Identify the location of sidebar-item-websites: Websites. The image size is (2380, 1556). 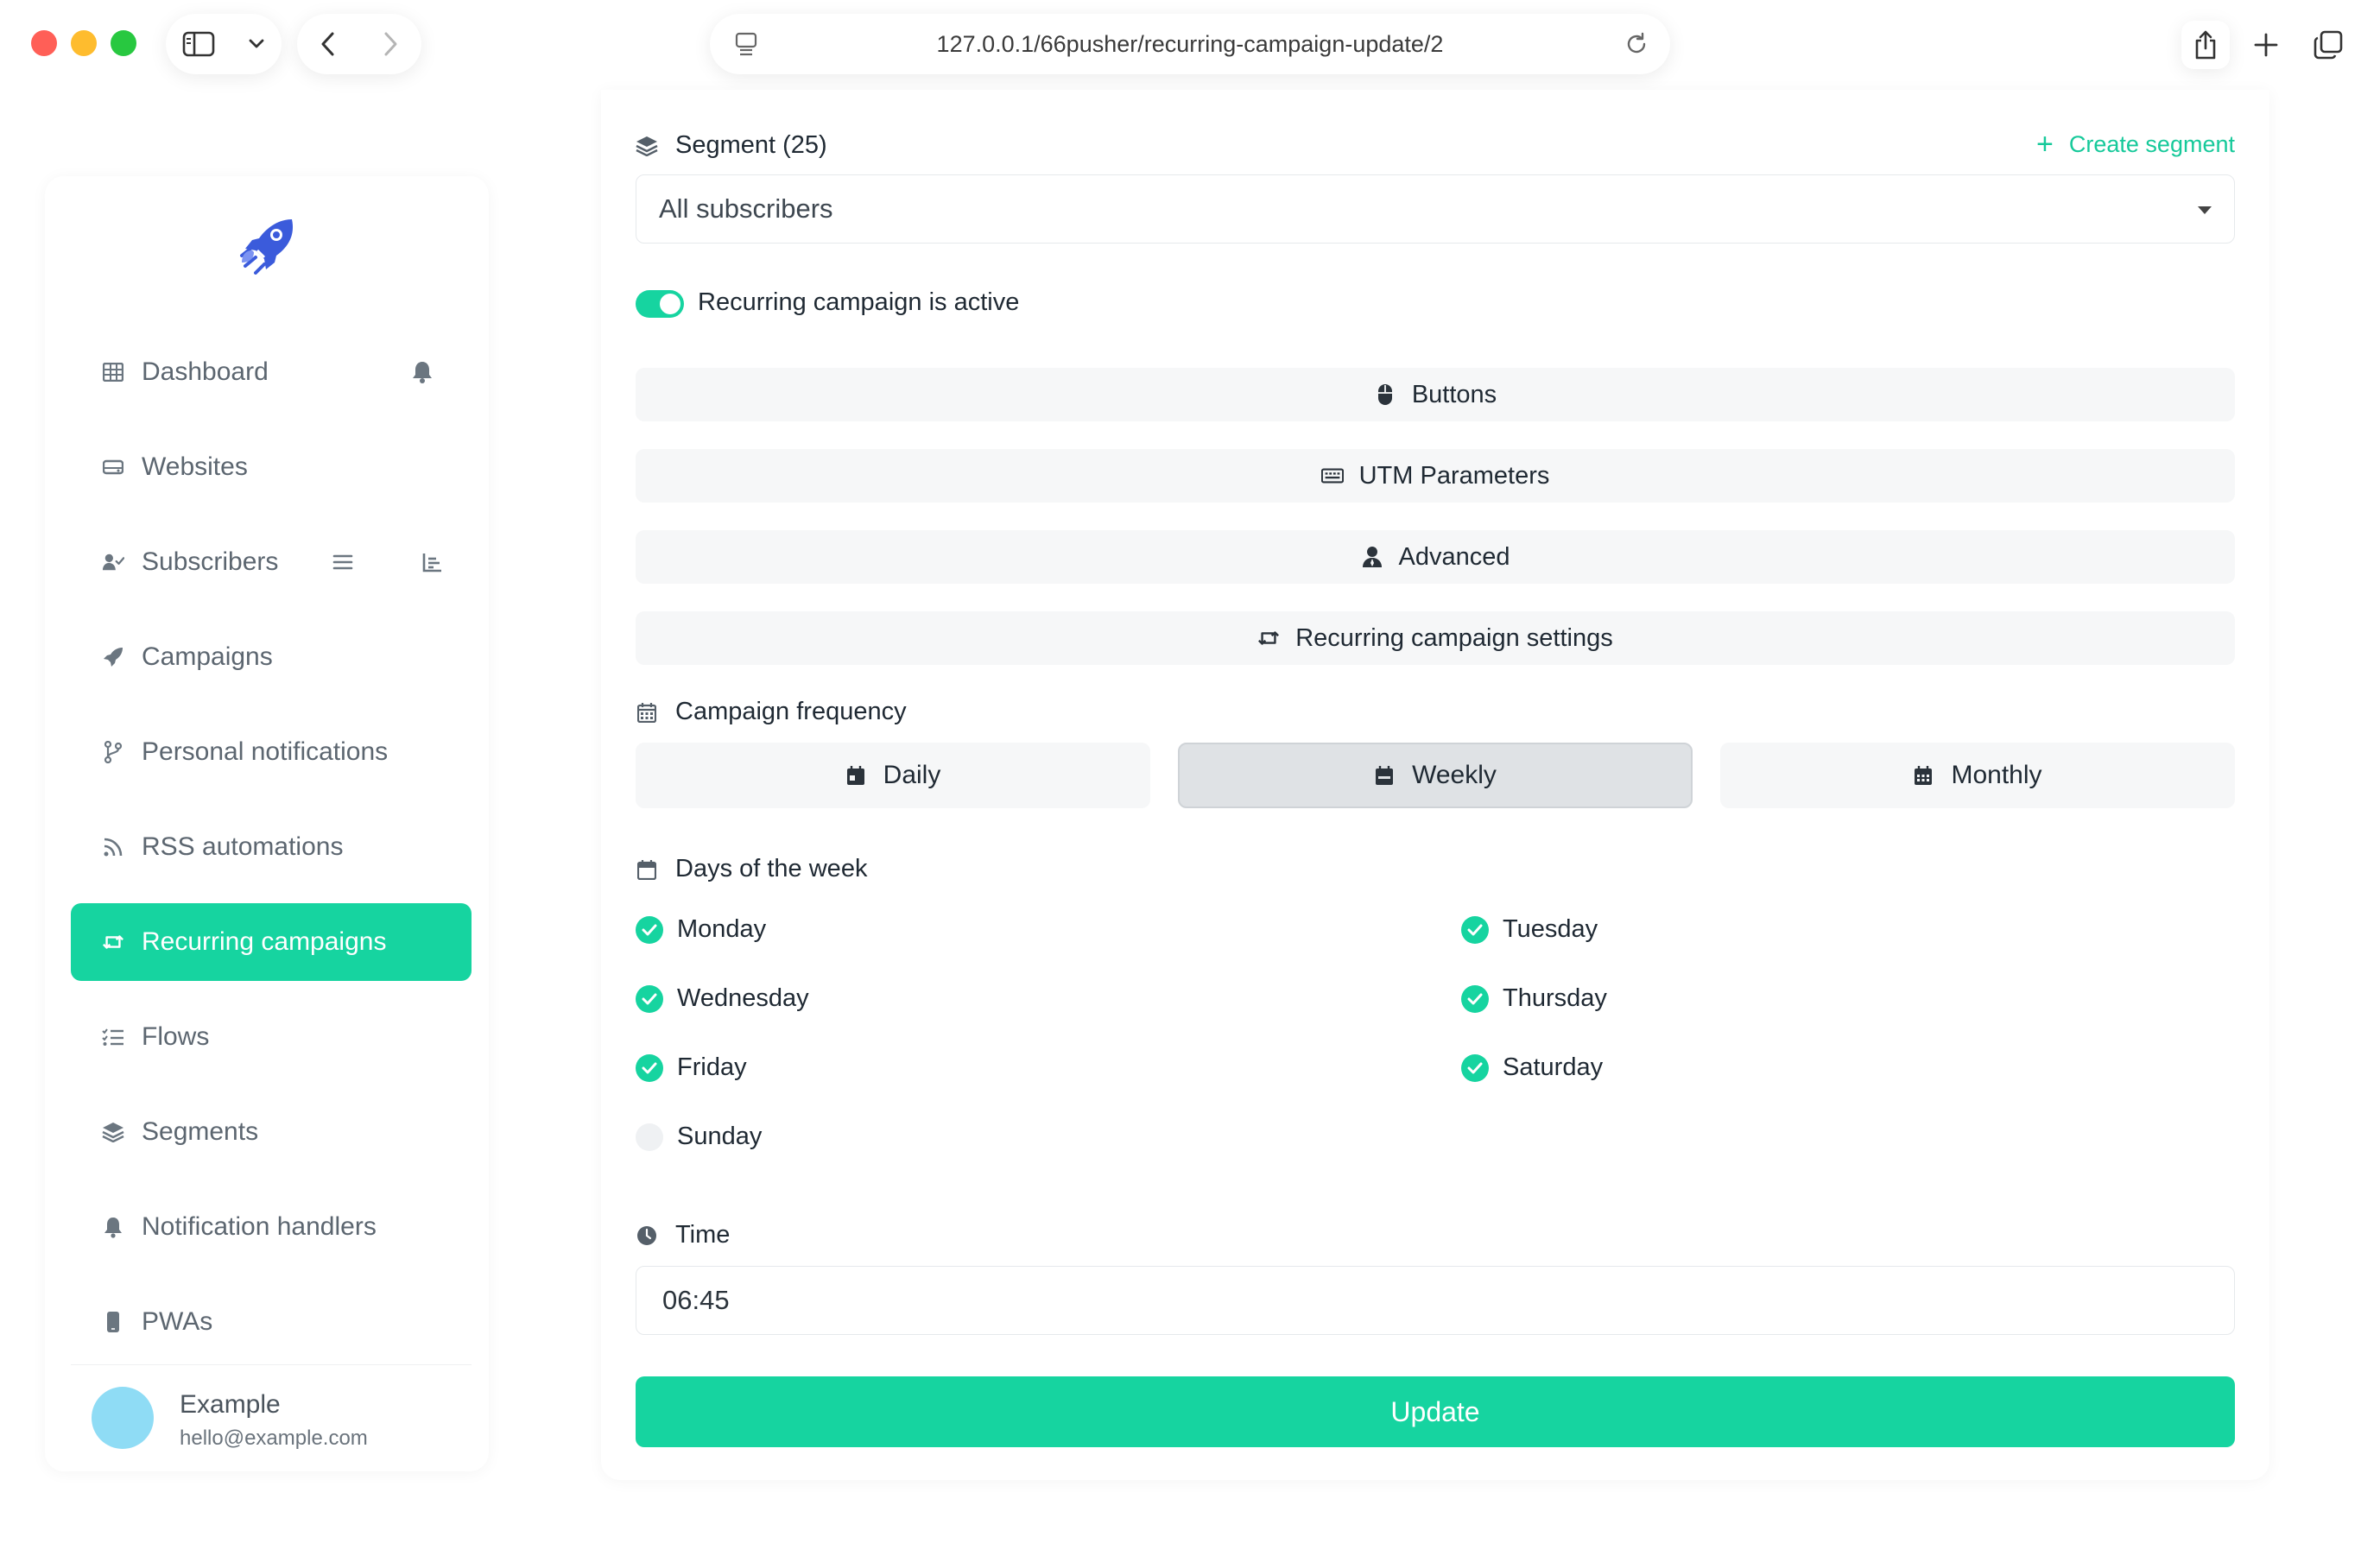
(271, 467).